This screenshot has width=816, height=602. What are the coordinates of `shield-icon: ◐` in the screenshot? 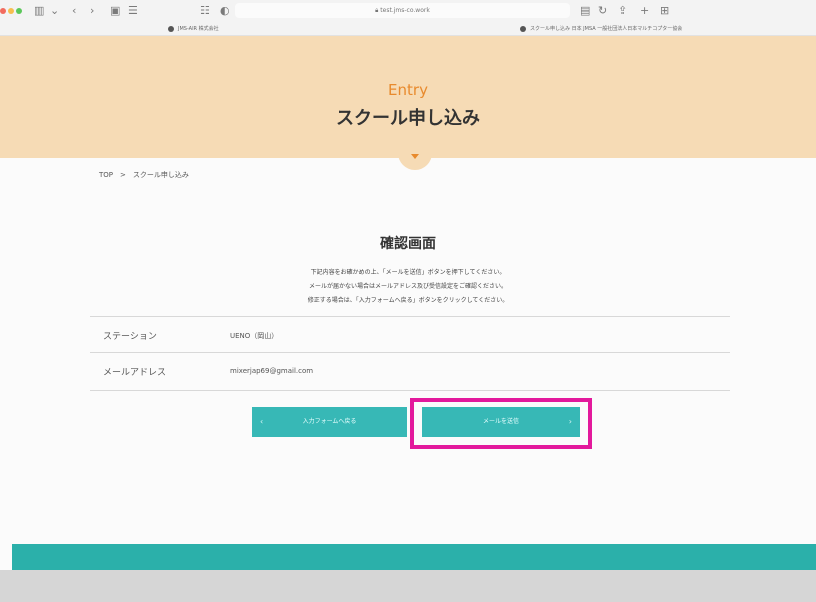 It's located at (225, 11).